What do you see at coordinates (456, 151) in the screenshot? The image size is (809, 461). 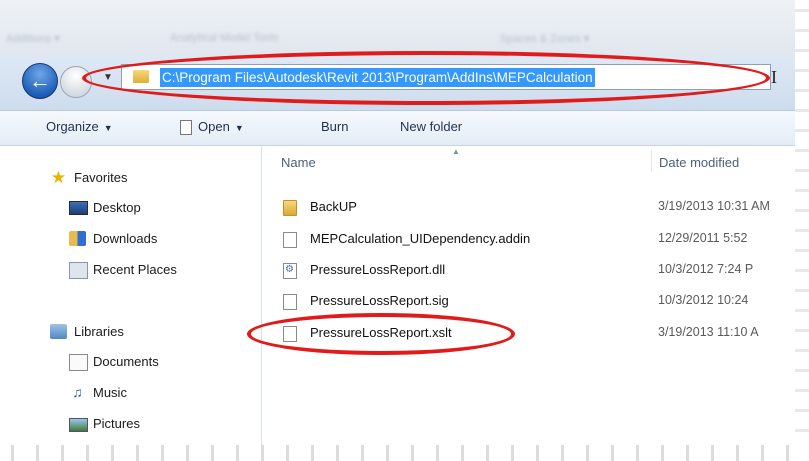 I see `sort-ascending-icon: ▲` at bounding box center [456, 151].